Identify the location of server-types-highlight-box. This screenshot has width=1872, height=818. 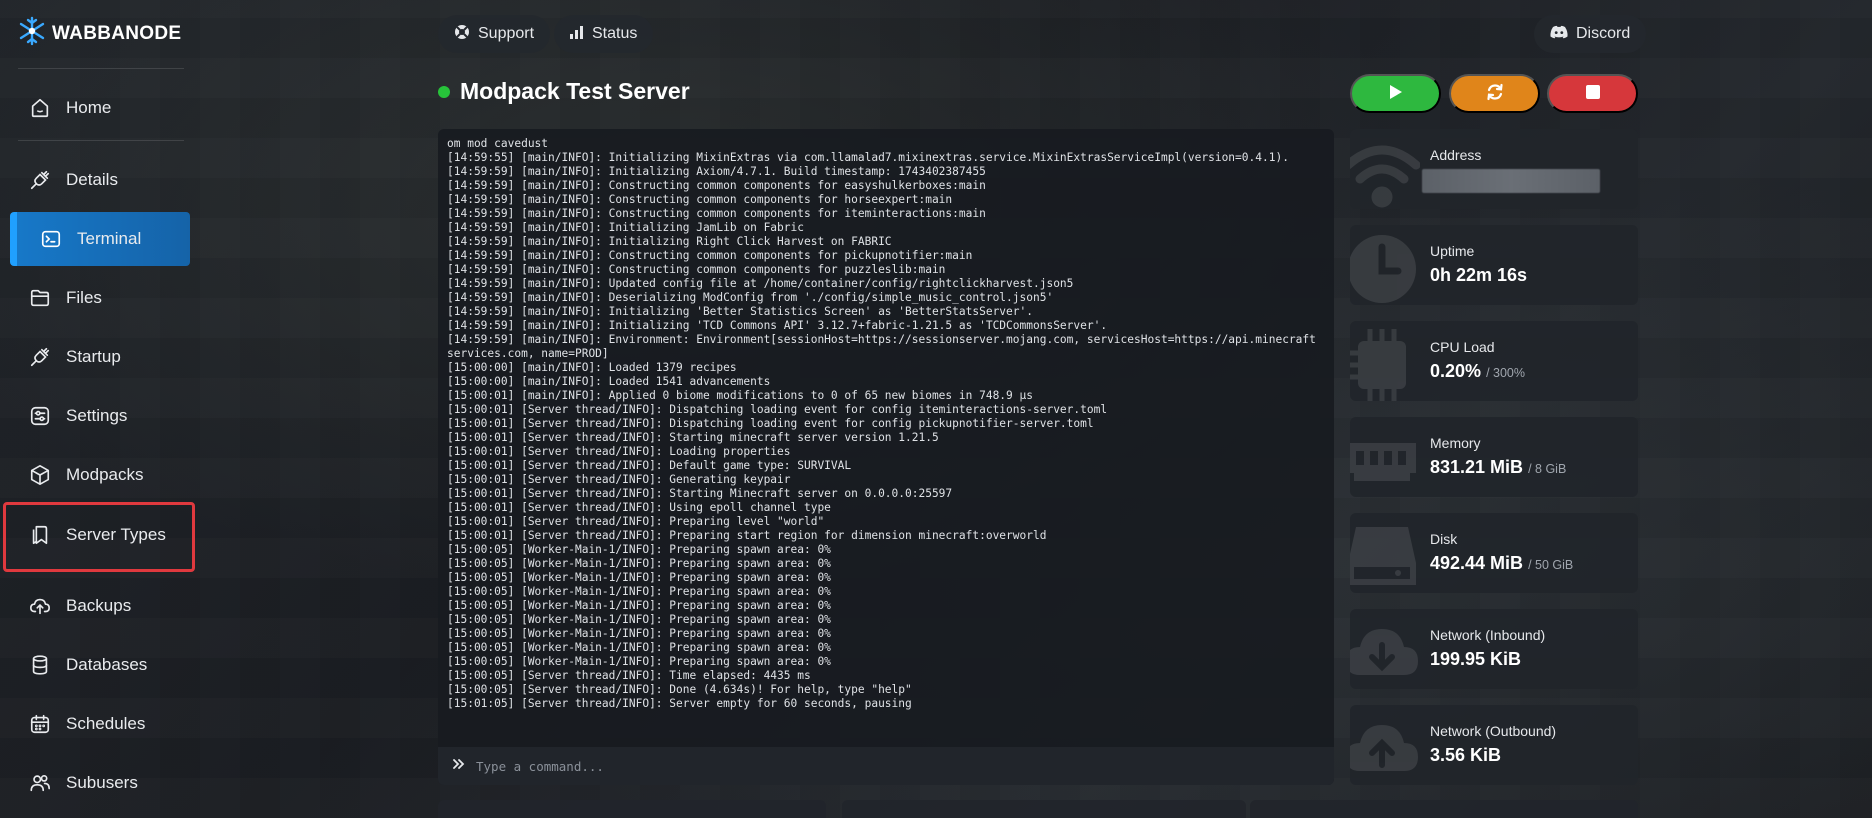
(99, 537).